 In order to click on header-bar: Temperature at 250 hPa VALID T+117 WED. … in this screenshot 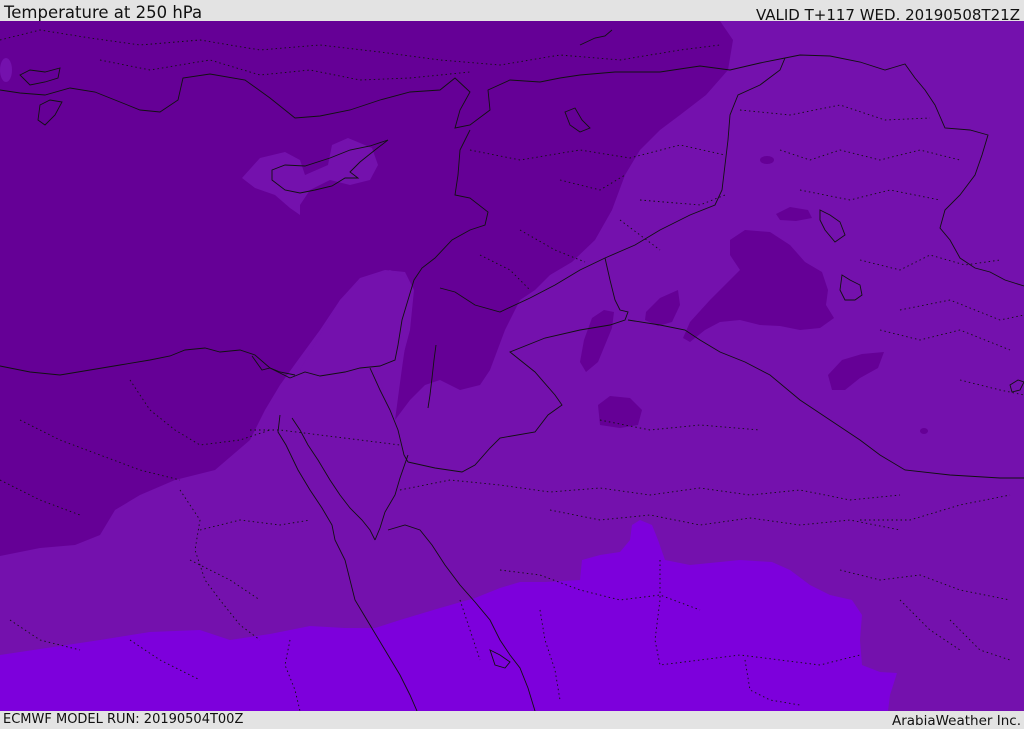, I will do `click(512, 12)`.